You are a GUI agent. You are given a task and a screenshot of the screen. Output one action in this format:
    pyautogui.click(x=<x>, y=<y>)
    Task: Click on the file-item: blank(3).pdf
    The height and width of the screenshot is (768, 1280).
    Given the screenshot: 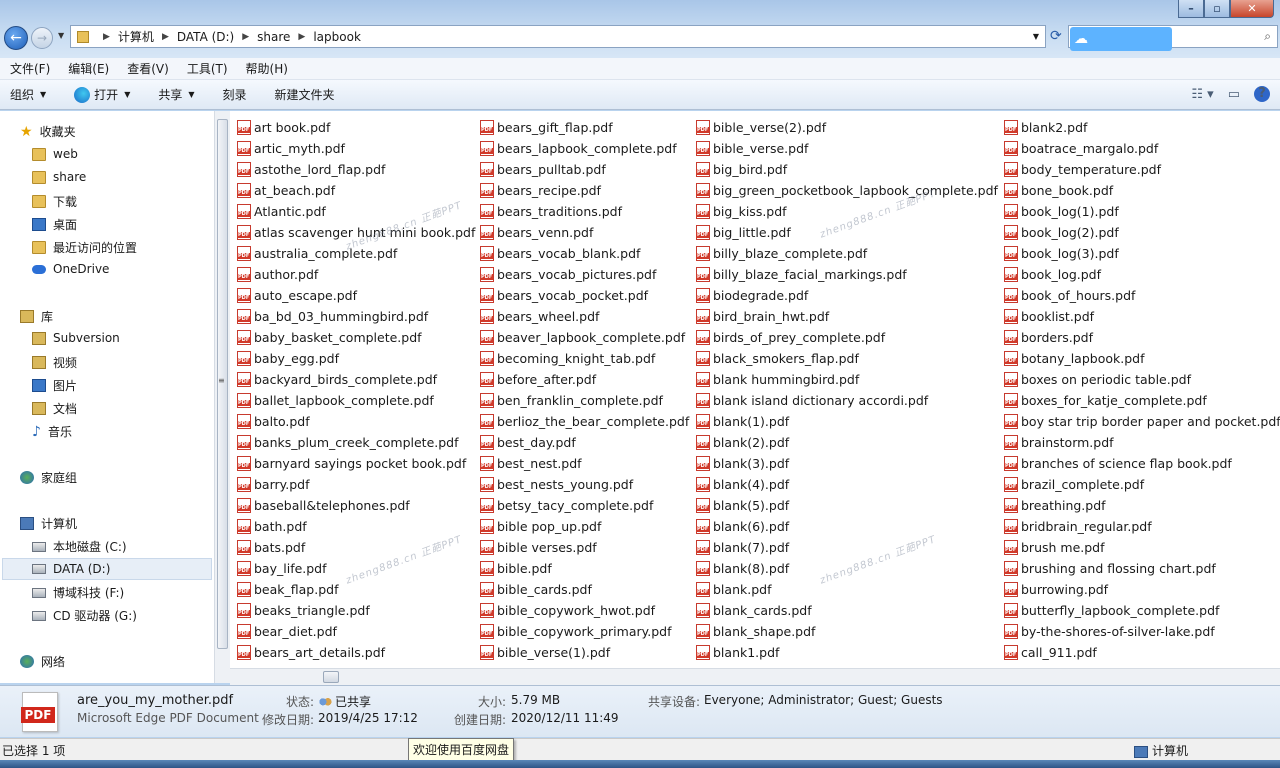 What is the action you would take?
    pyautogui.click(x=847, y=463)
    